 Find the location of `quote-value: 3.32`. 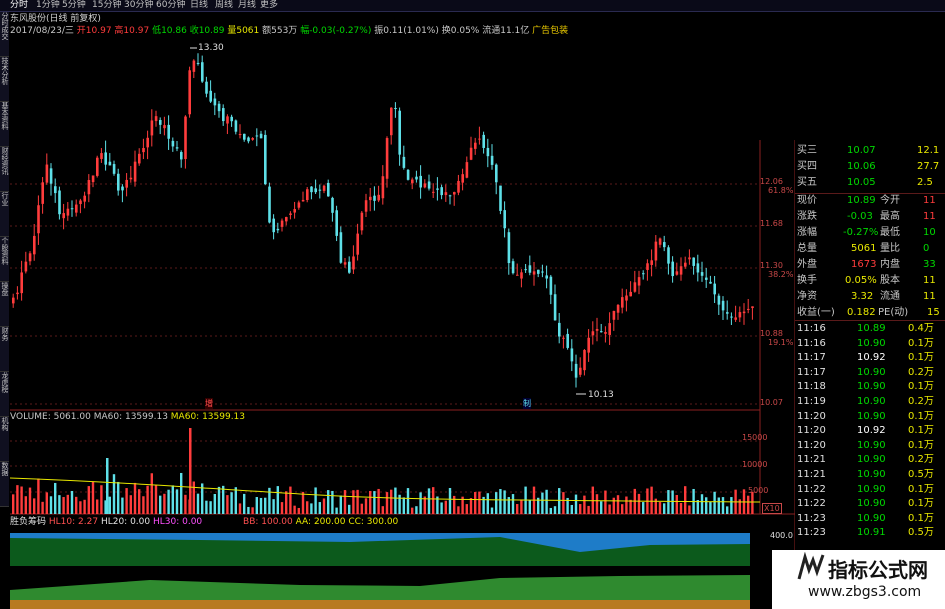

quote-value: 3.32 is located at coordinates (862, 296).